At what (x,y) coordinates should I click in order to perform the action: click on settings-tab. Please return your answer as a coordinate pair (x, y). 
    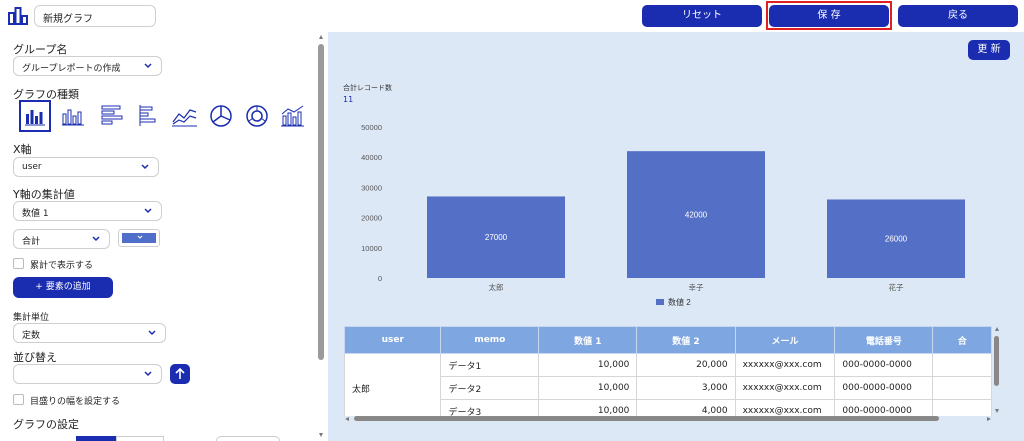
    Looking at the image, I should click on (140, 438).